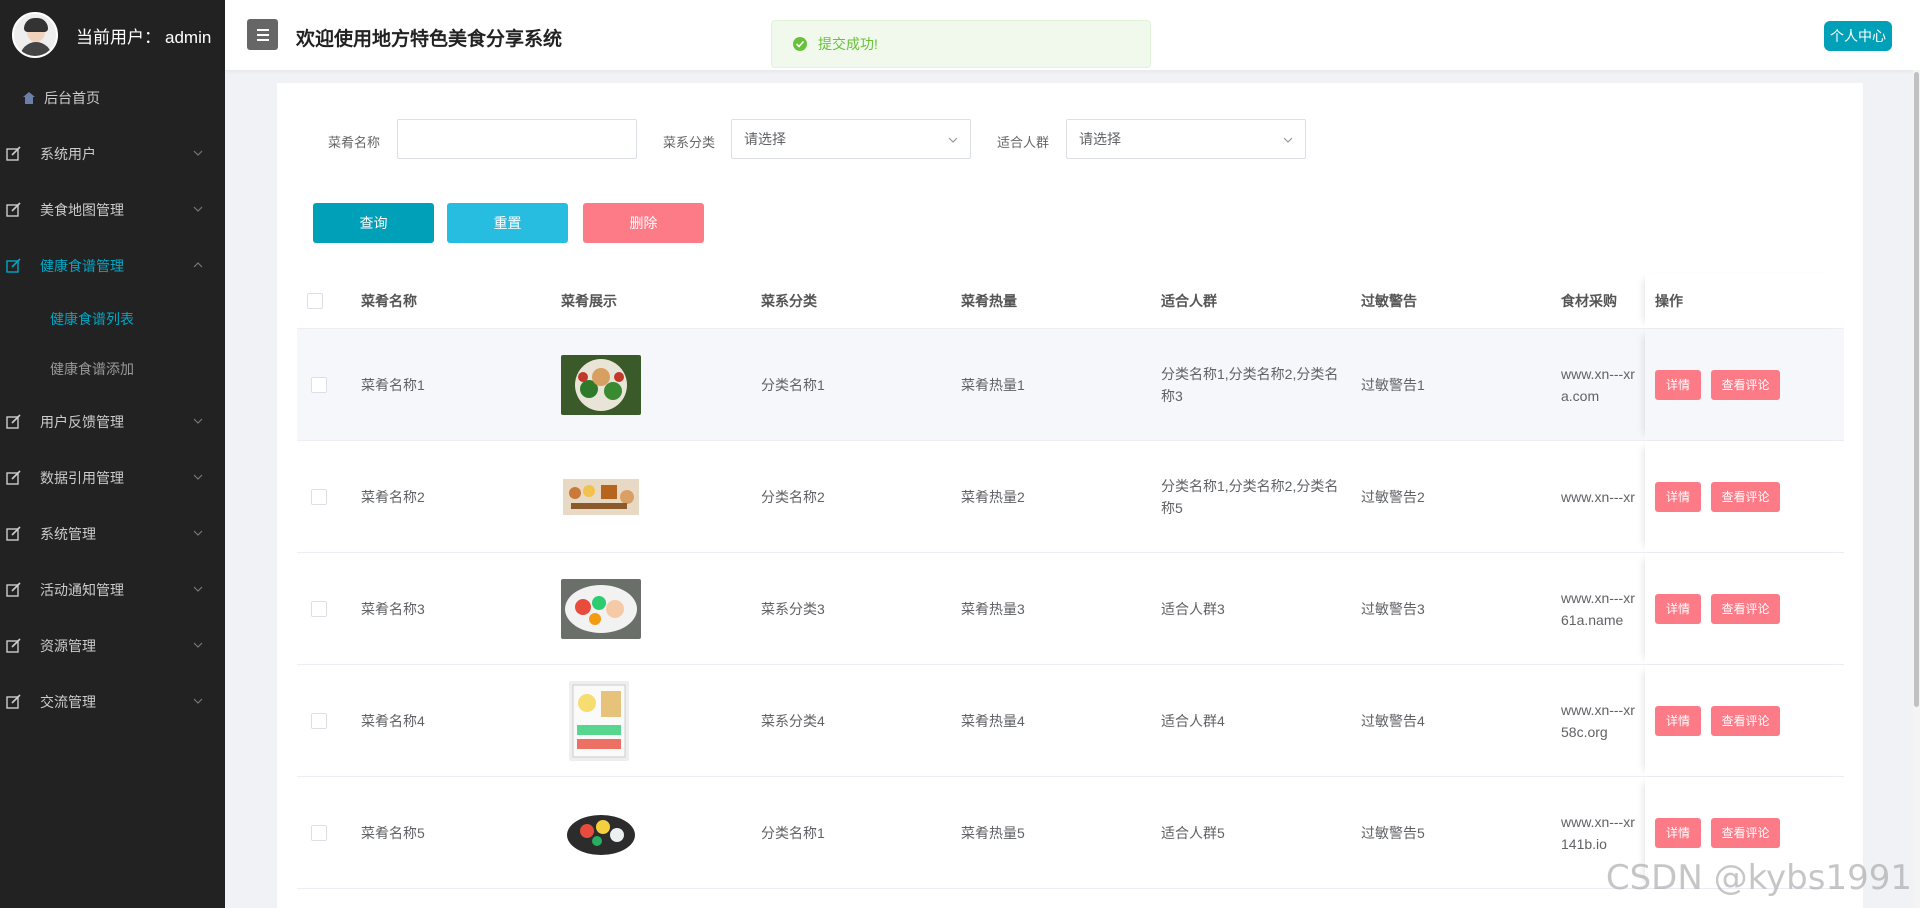  I want to click on col-image: 菜肴展示, so click(589, 300).